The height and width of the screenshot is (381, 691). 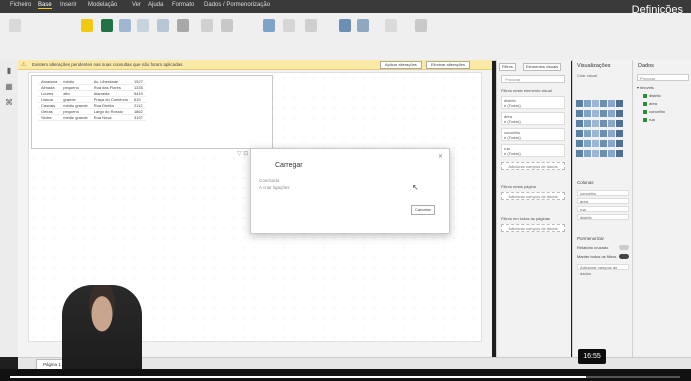 What do you see at coordinates (391, 29) in the screenshot?
I see `sensitivity-button` at bounding box center [391, 29].